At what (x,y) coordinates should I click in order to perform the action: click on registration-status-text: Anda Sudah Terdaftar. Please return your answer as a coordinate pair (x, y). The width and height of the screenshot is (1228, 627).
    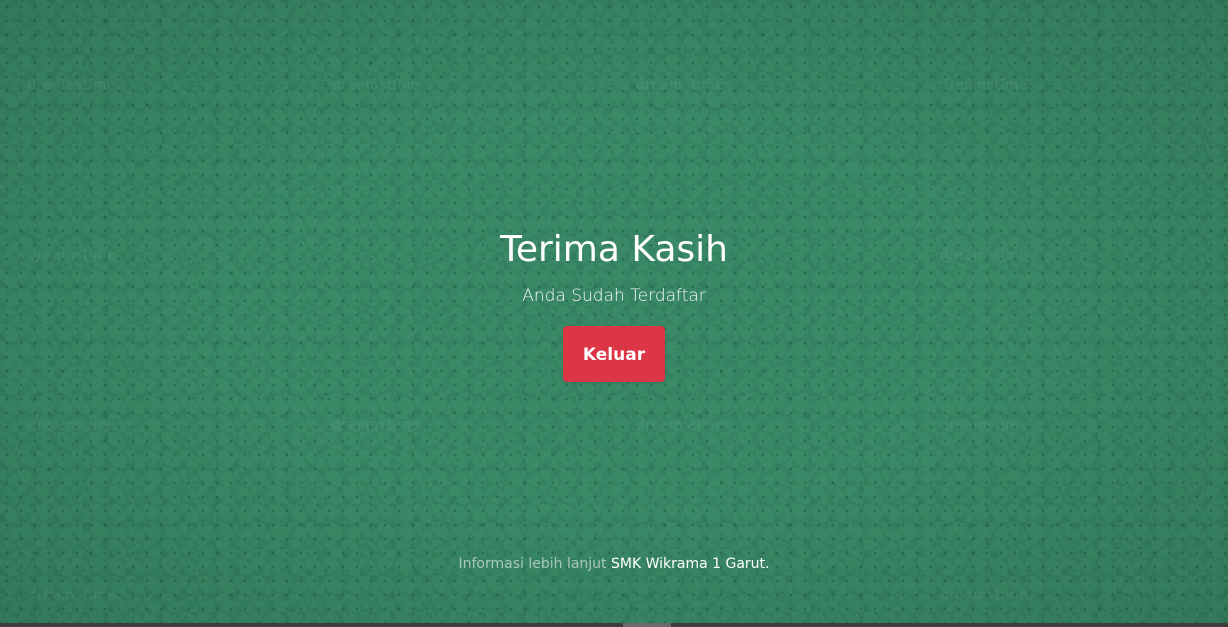
    Looking at the image, I should click on (614, 296).